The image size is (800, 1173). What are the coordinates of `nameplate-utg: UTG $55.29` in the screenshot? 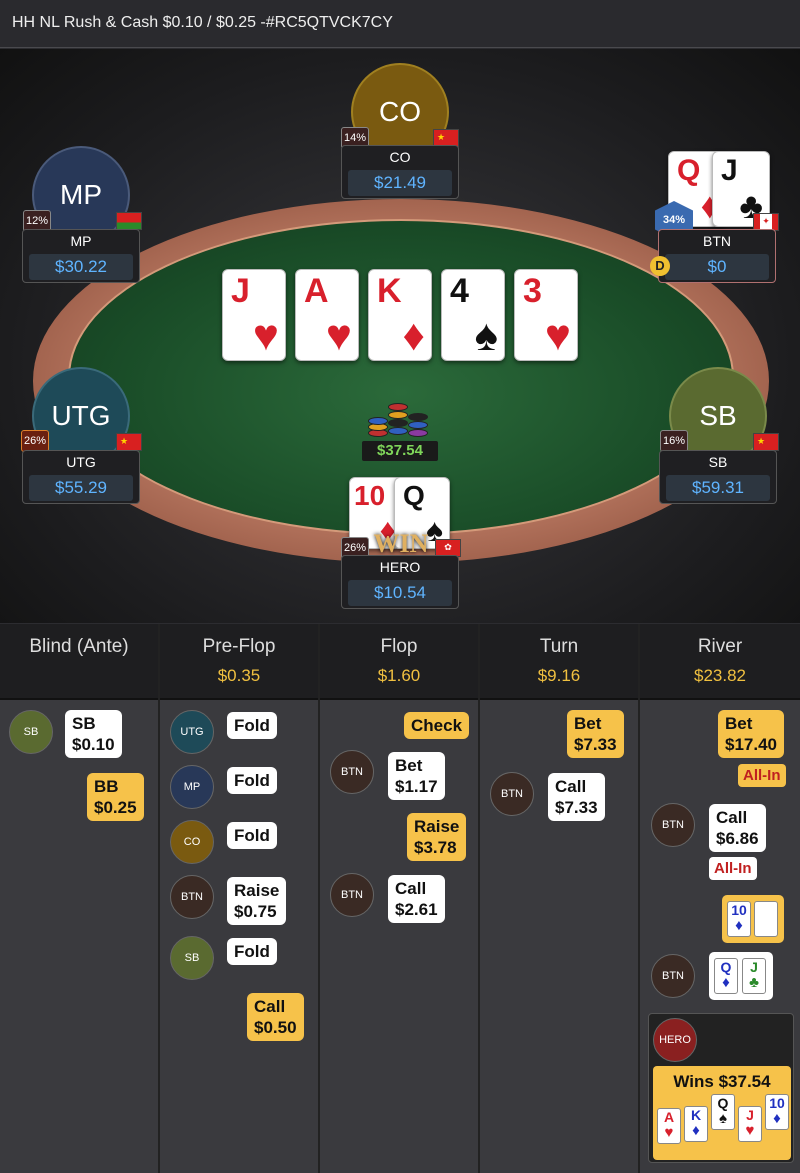 It's located at (81, 477).